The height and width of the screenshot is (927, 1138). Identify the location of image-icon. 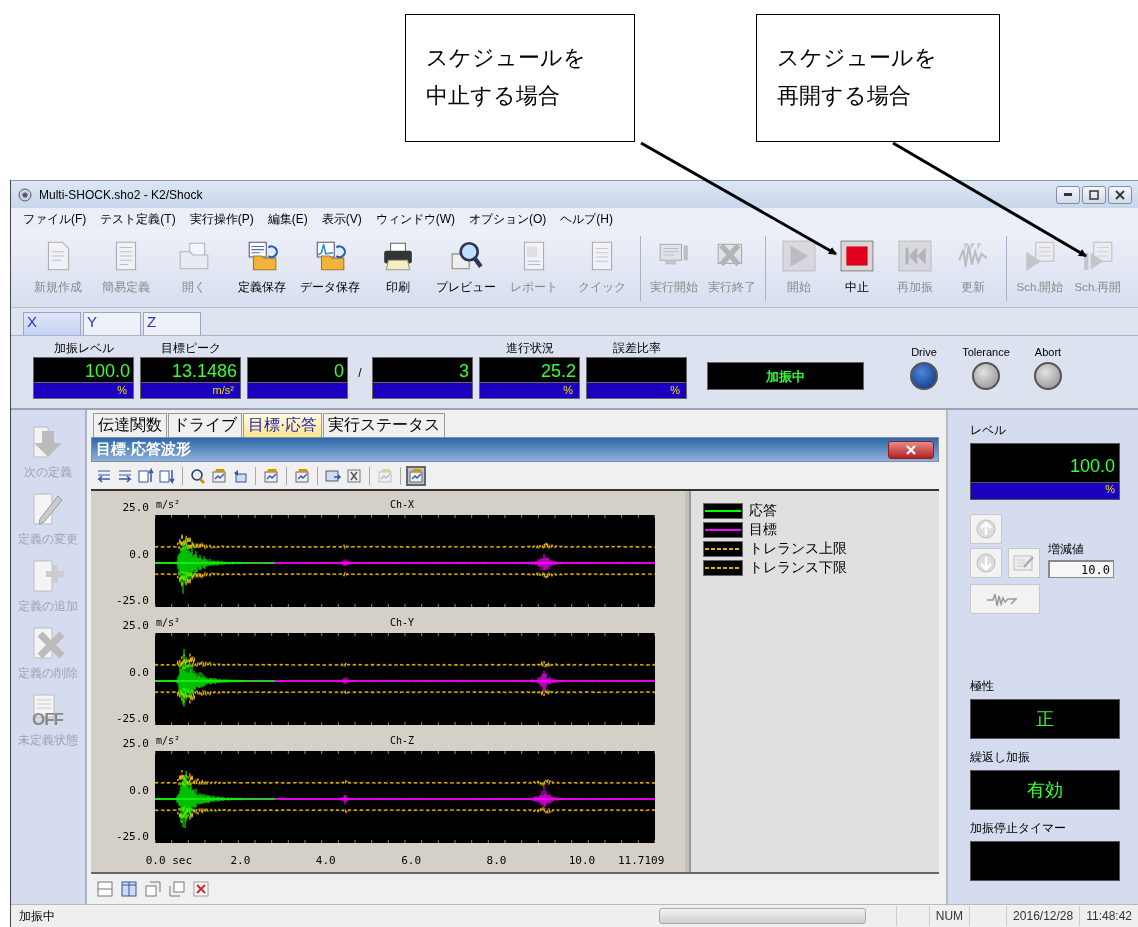
(333, 475).